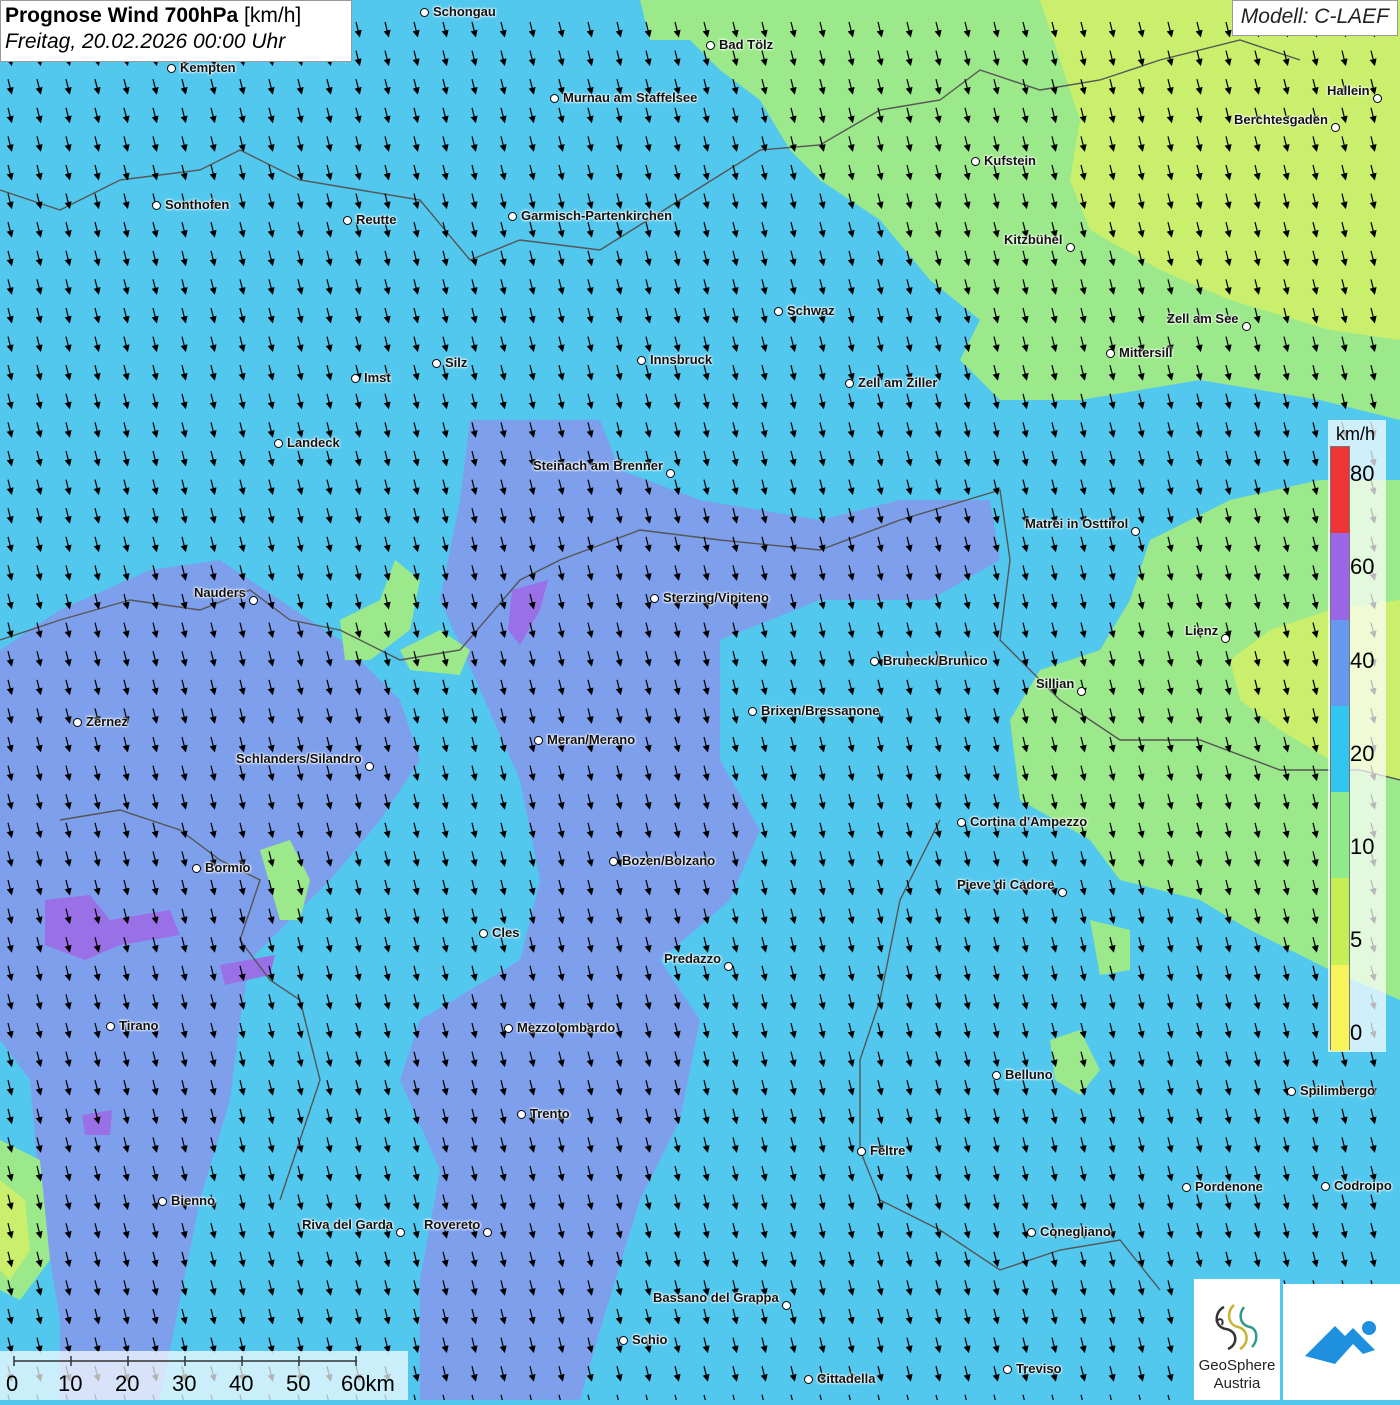 This screenshot has height=1405, width=1400. What do you see at coordinates (1202, 630) in the screenshot?
I see `city-label: Lienz` at bounding box center [1202, 630].